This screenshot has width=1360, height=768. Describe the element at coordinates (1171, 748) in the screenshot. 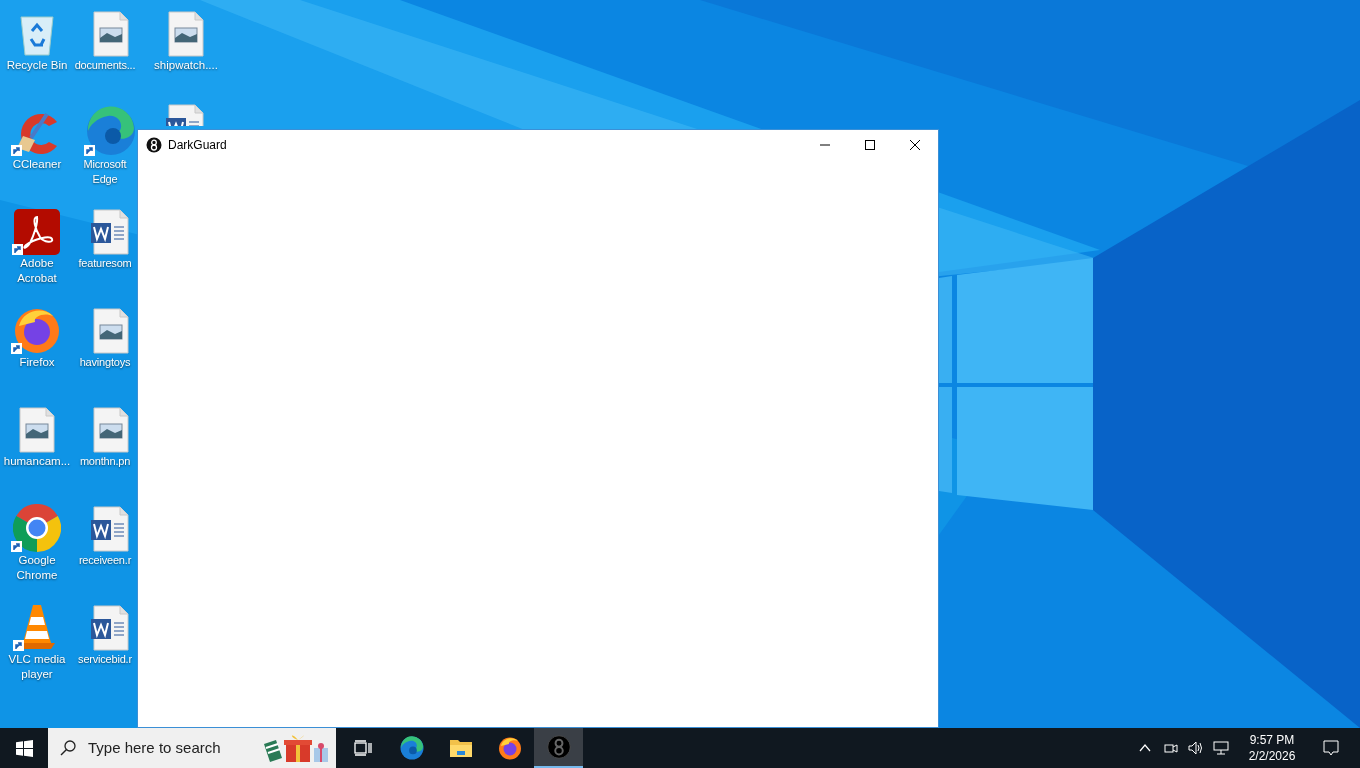

I see `camera-icon` at that location.